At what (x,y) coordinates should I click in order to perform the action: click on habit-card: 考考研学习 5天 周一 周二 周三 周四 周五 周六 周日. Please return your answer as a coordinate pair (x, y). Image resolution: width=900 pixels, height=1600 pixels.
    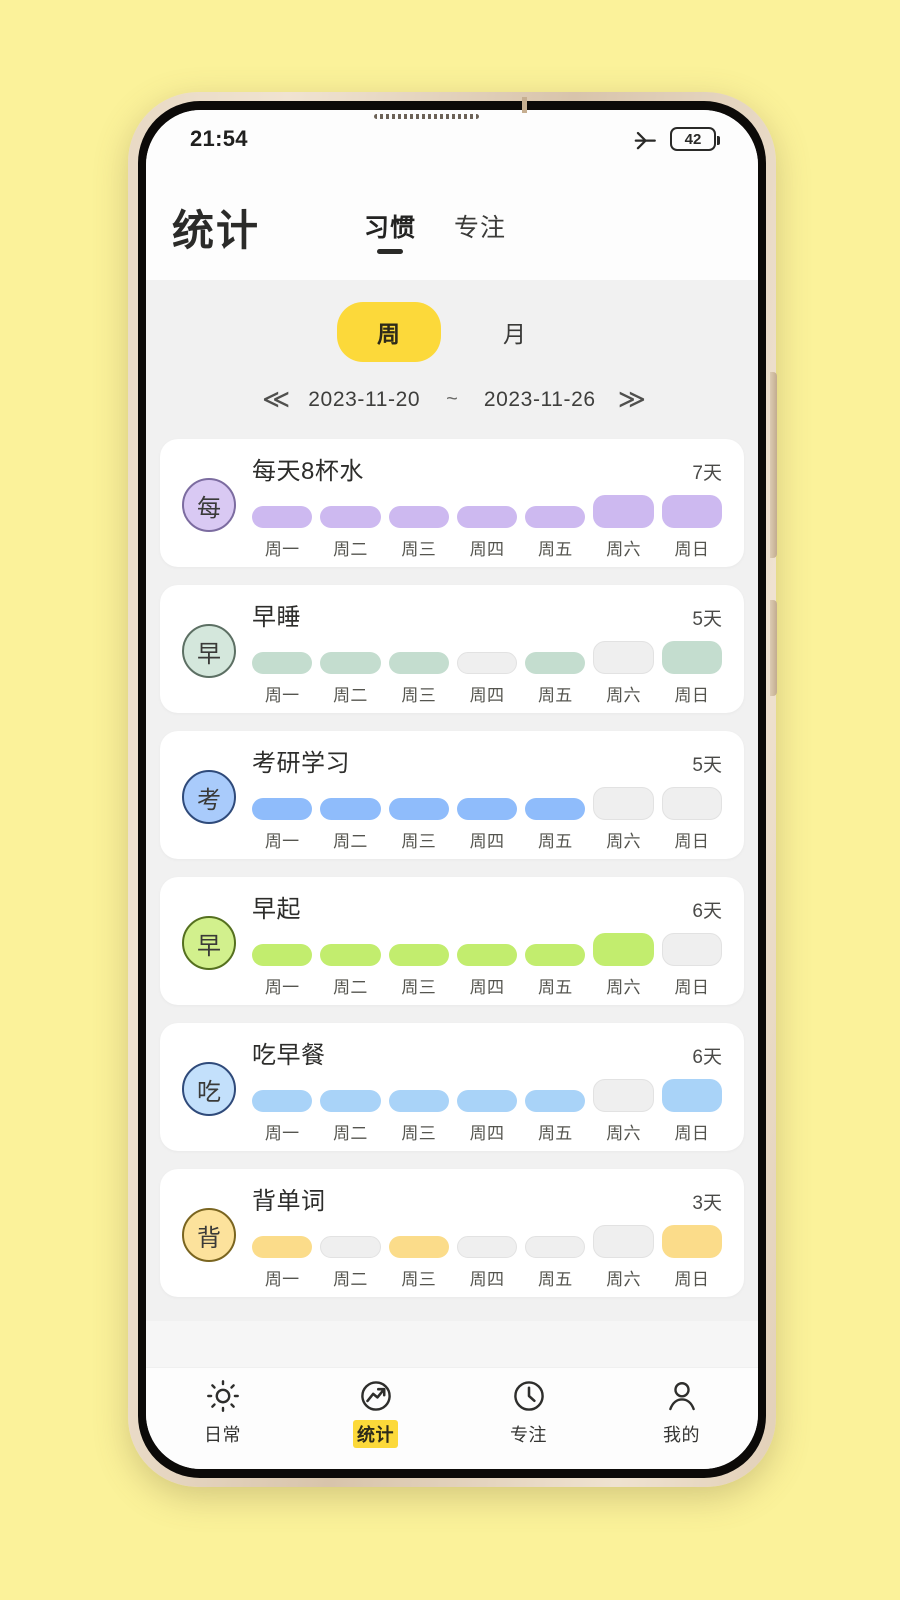
    Looking at the image, I should click on (452, 795).